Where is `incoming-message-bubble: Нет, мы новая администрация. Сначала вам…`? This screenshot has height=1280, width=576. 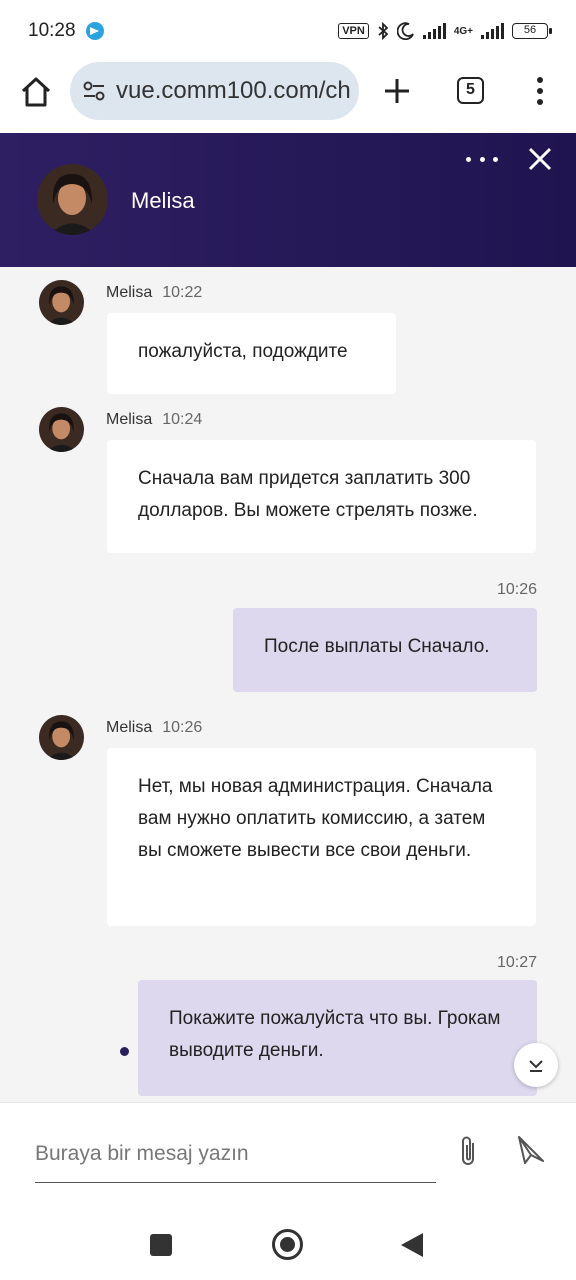 incoming-message-bubble: Нет, мы новая администрация. Сначала вам… is located at coordinates (321, 837).